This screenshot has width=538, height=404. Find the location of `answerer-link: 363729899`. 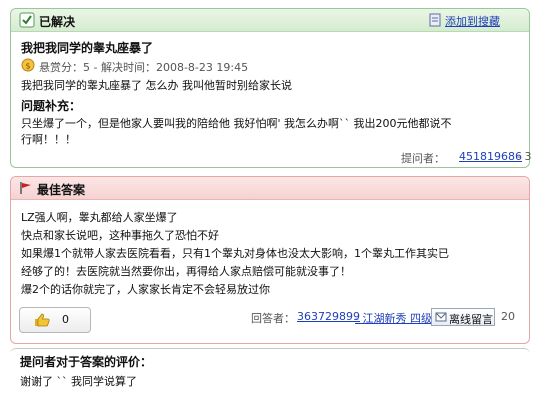

answerer-link: 363729899 is located at coordinates (328, 316).